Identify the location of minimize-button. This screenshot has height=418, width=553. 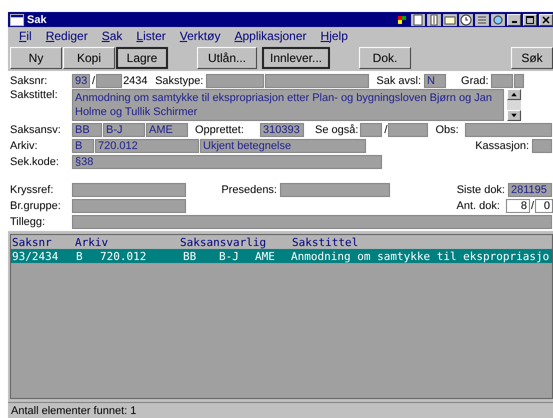
(514, 20).